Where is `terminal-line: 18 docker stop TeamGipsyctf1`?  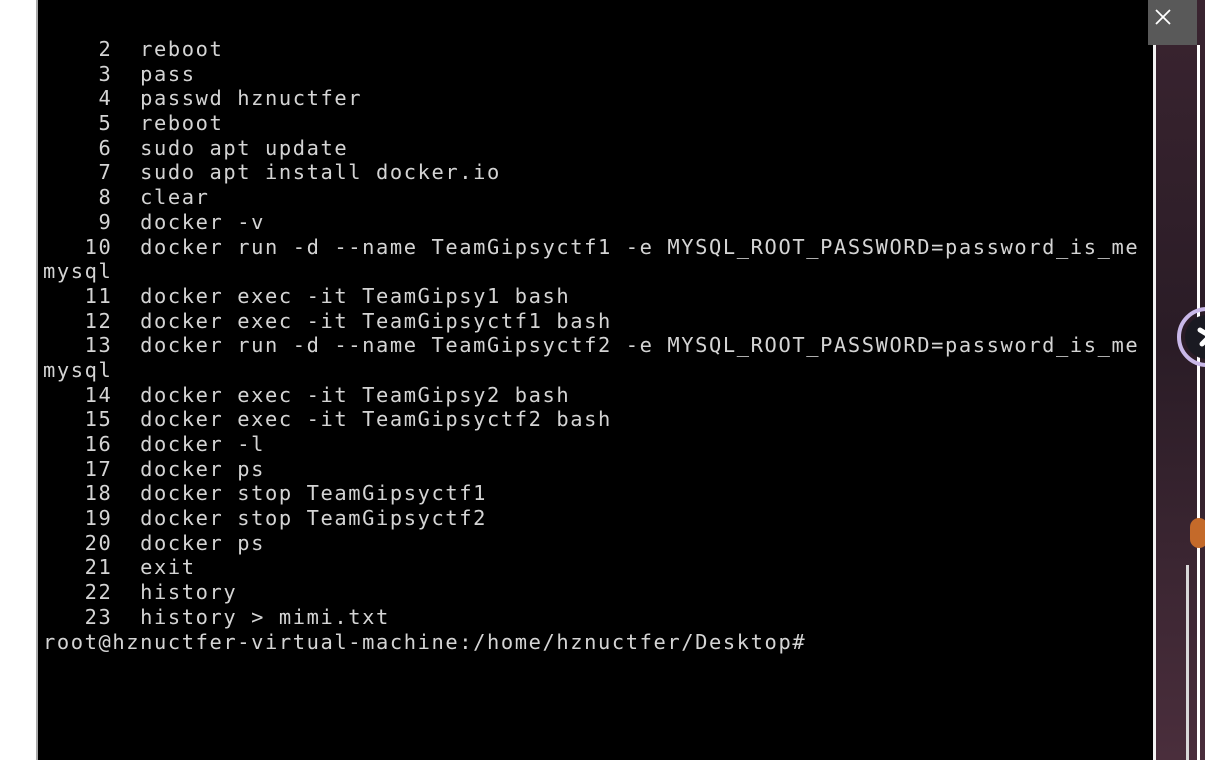 terminal-line: 18 docker stop TeamGipsyctf1 is located at coordinates (265, 493).